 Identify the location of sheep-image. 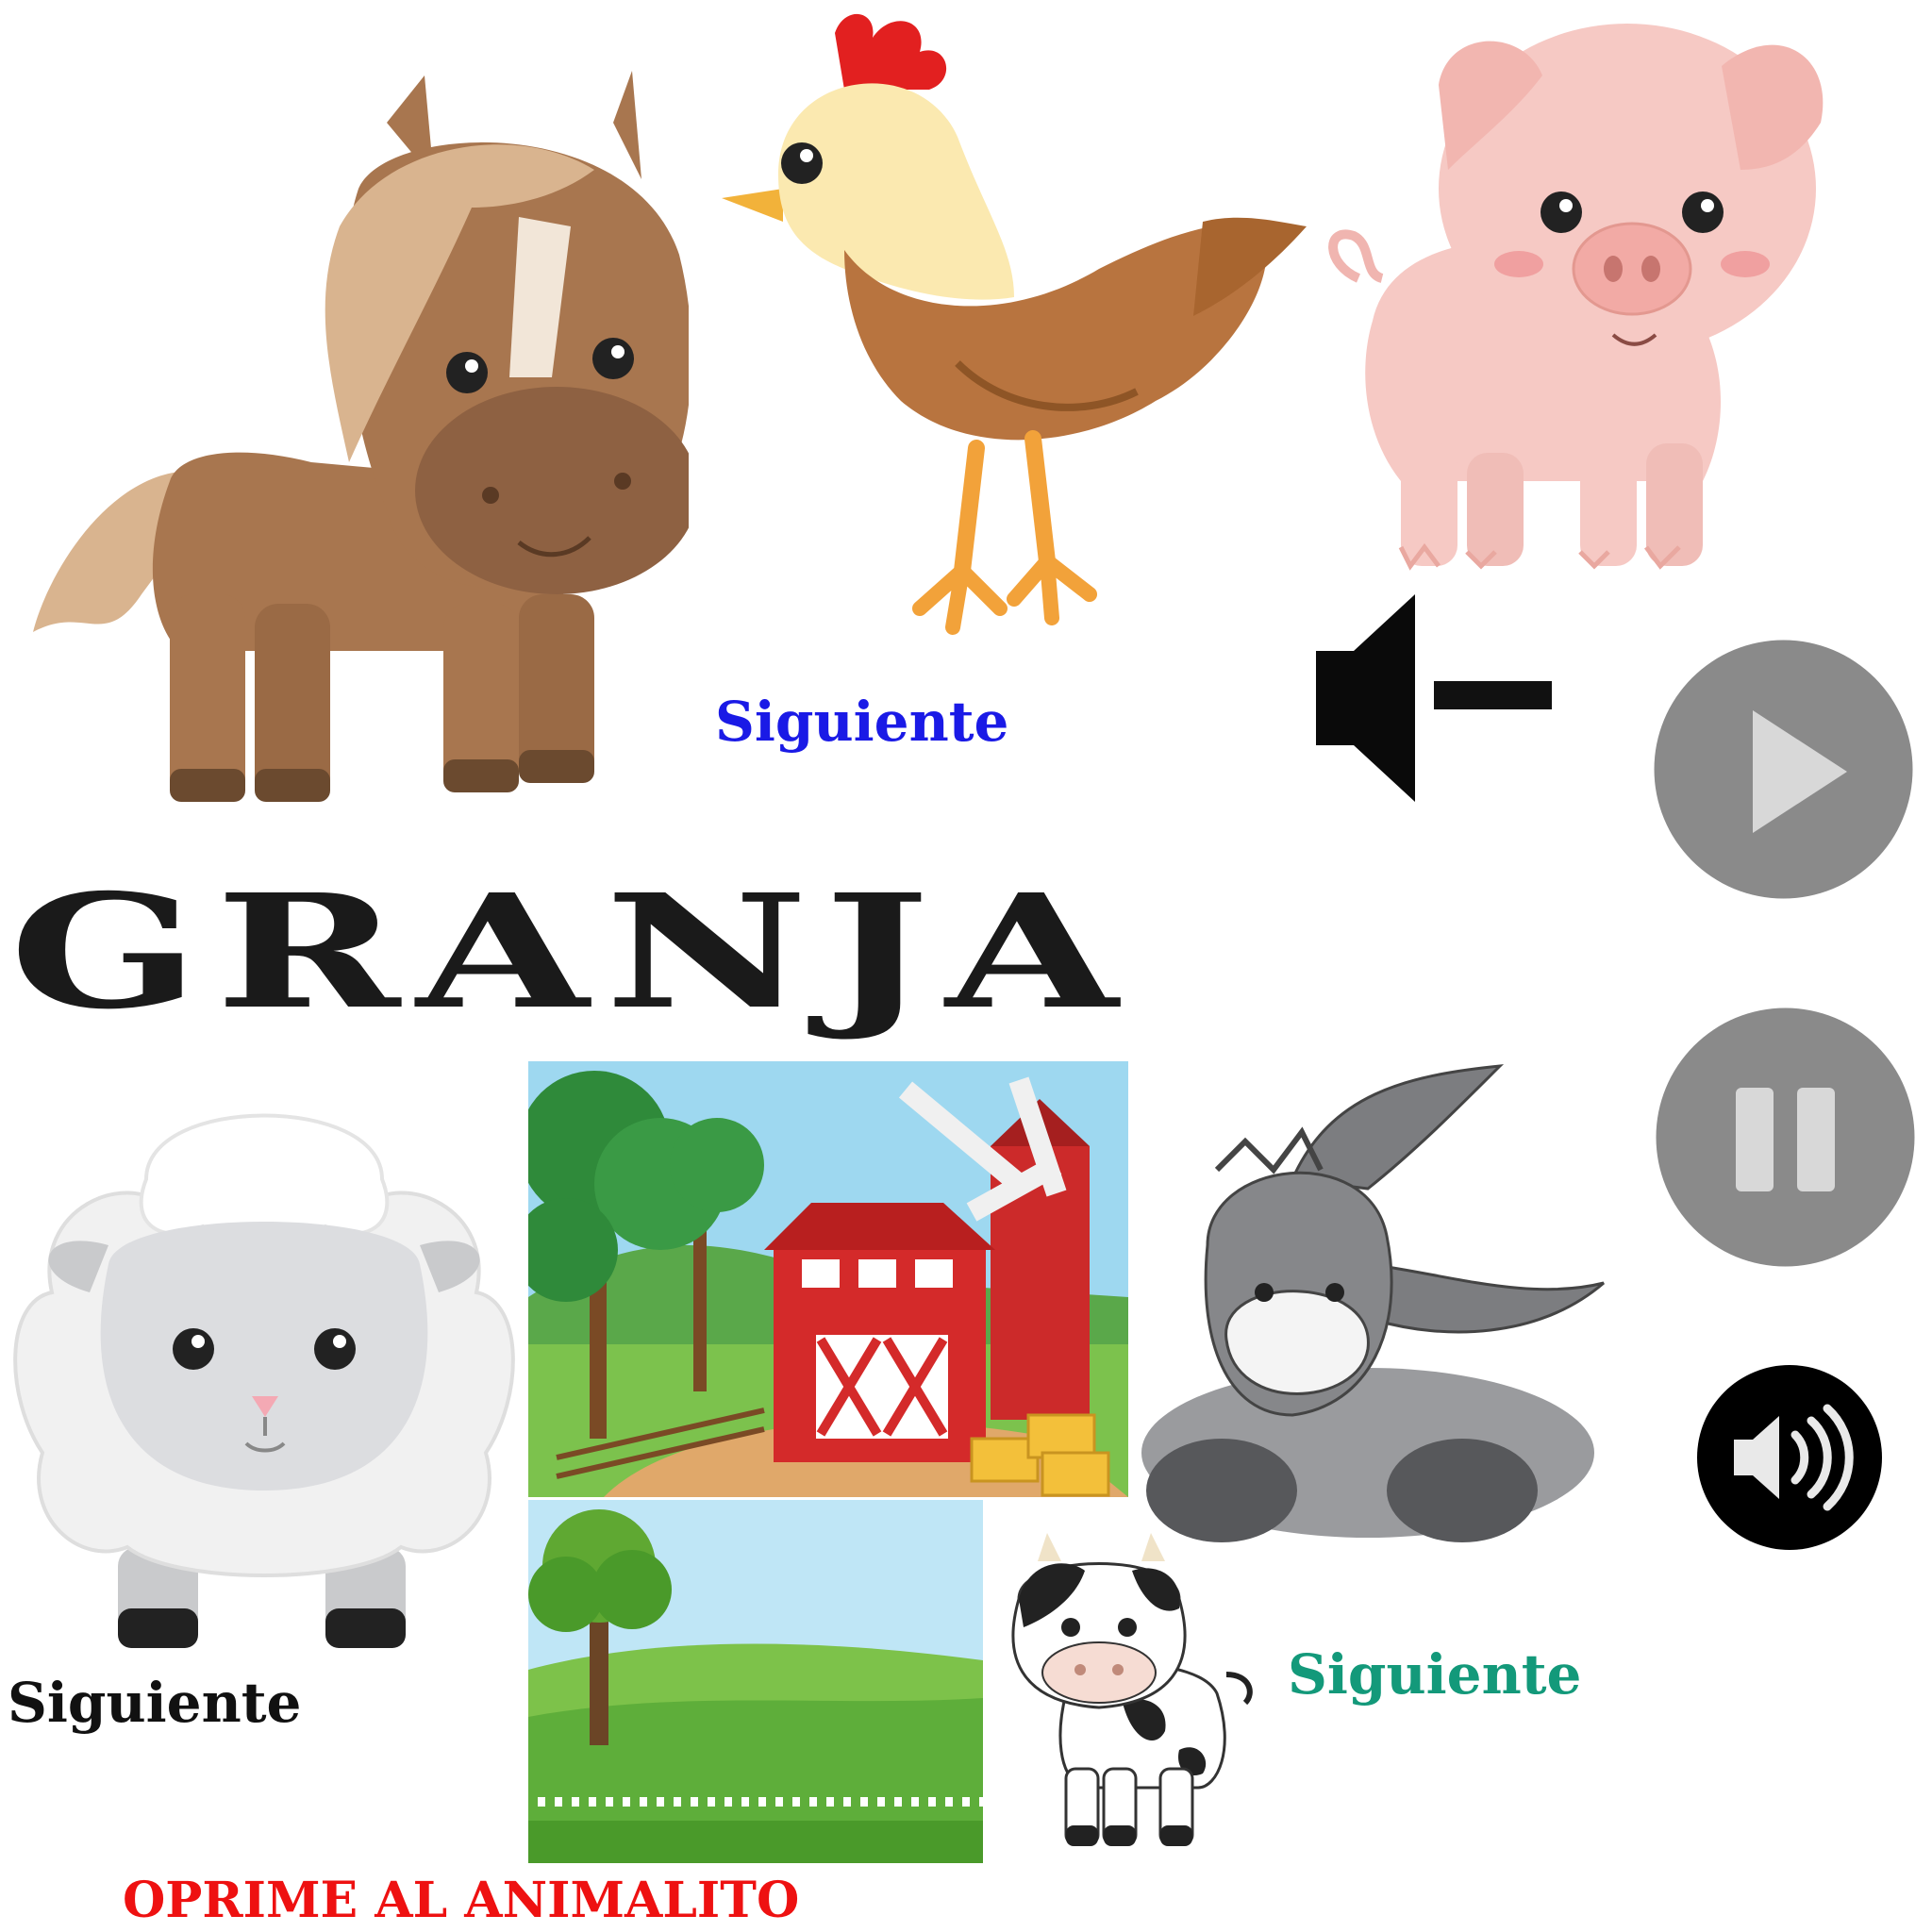
(264, 1354).